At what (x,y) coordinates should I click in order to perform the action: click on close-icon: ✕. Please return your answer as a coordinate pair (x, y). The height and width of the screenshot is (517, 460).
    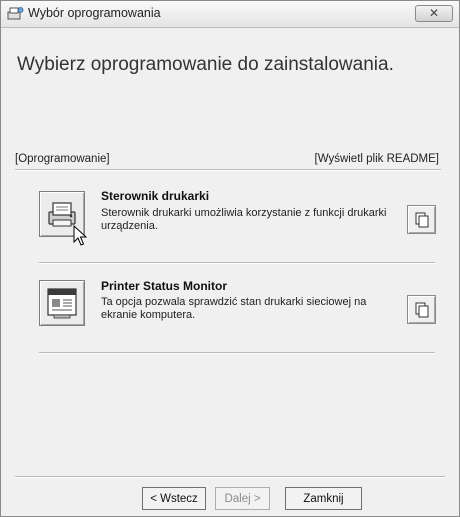
    Looking at the image, I should click on (434, 13).